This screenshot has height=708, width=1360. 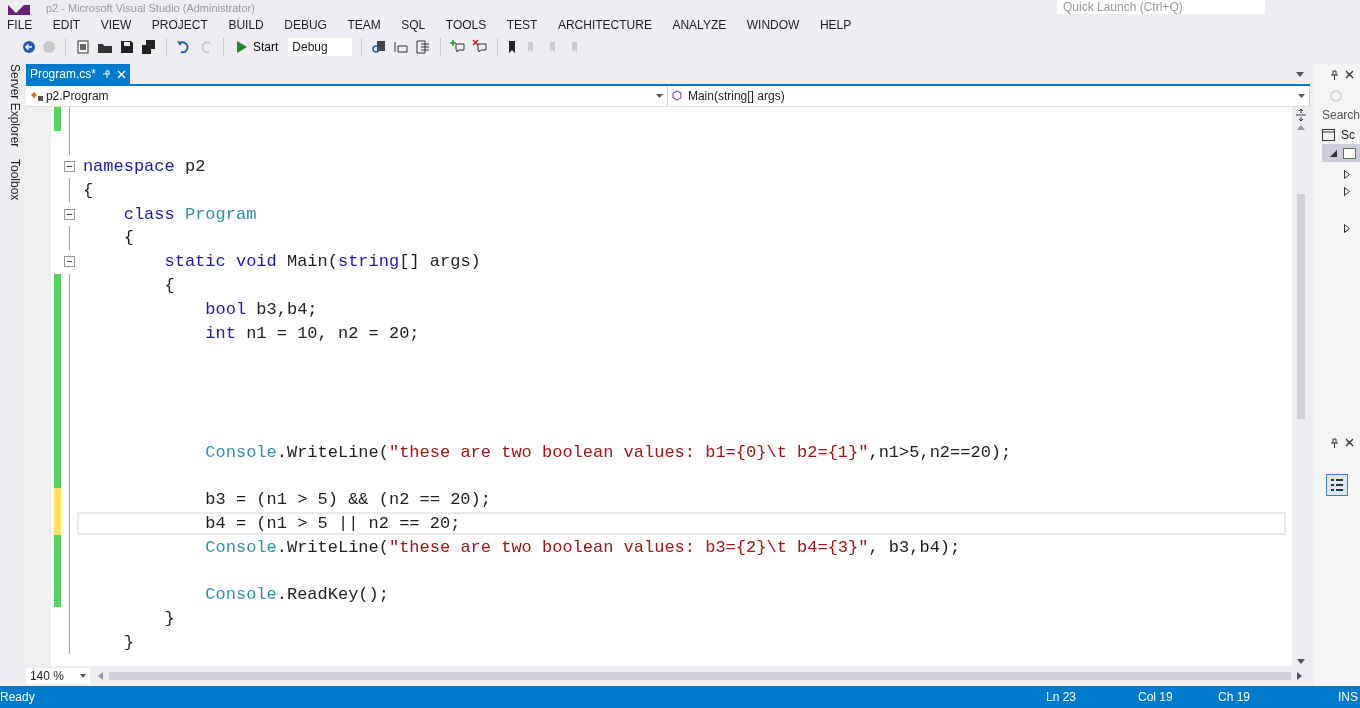 What do you see at coordinates (332, 523) in the screenshot?
I see `code-line: b4 = (n1 > 5 || n2 == 20;` at bounding box center [332, 523].